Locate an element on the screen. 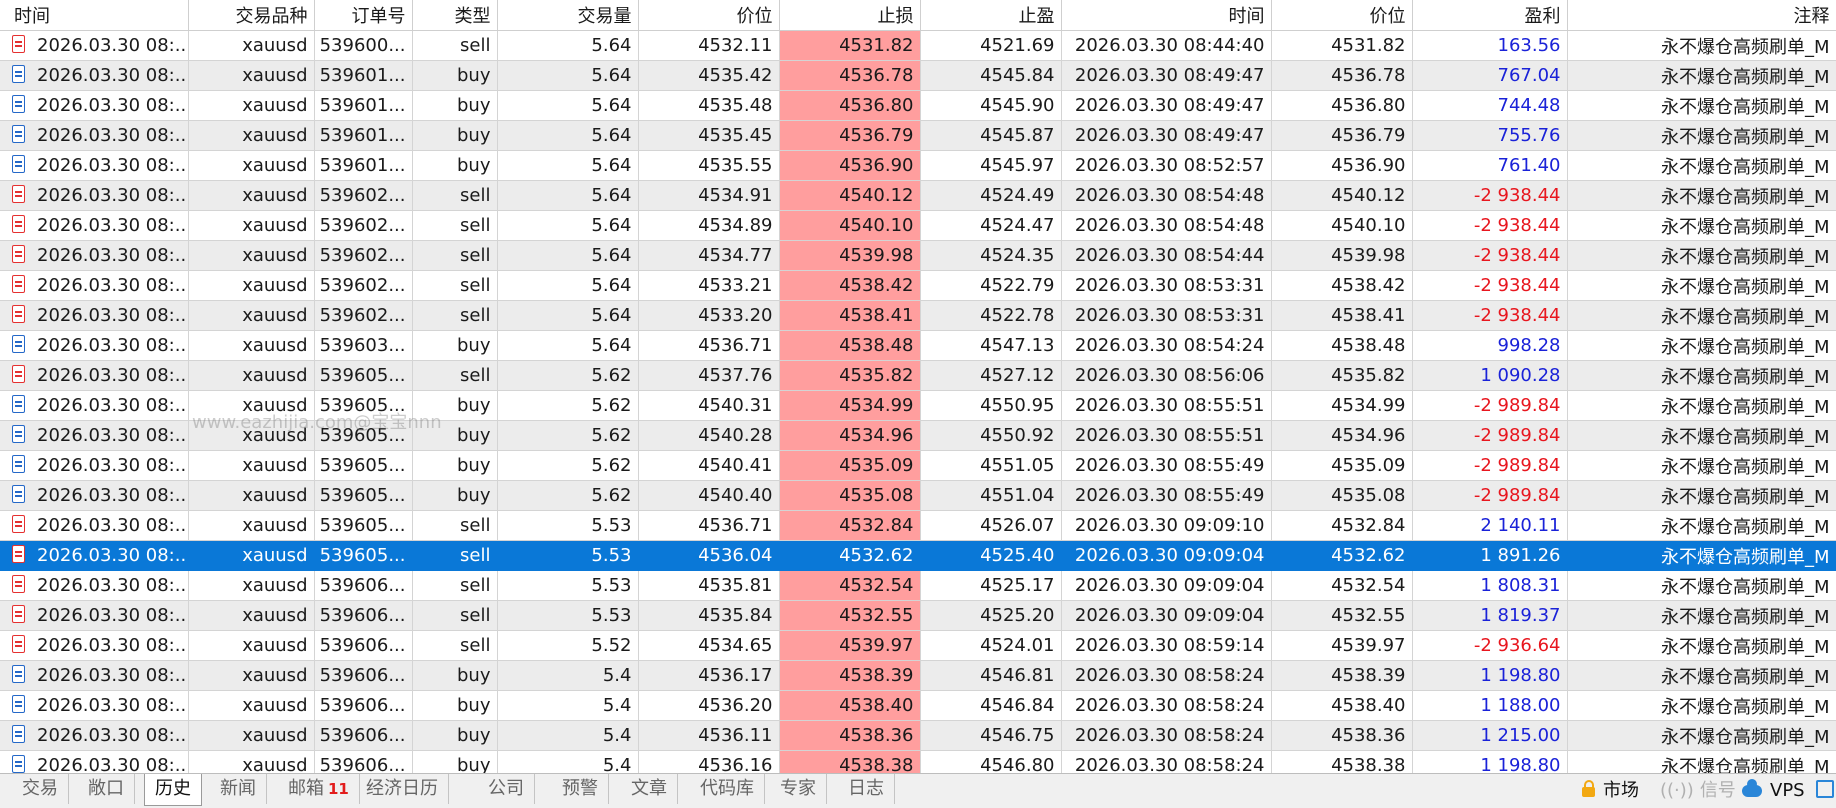  sell-order-doc-icon is located at coordinates (18, 554).